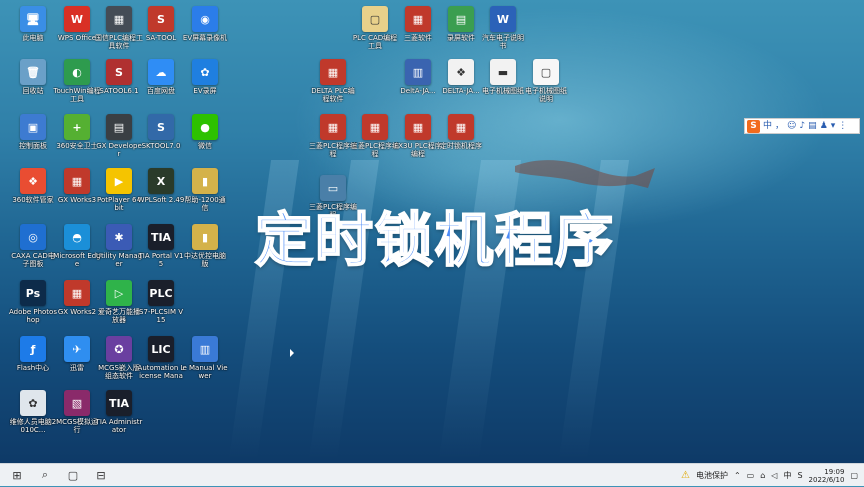 The width and height of the screenshot is (864, 487). What do you see at coordinates (205, 349) in the screenshot?
I see `app-icon: ▥` at bounding box center [205, 349].